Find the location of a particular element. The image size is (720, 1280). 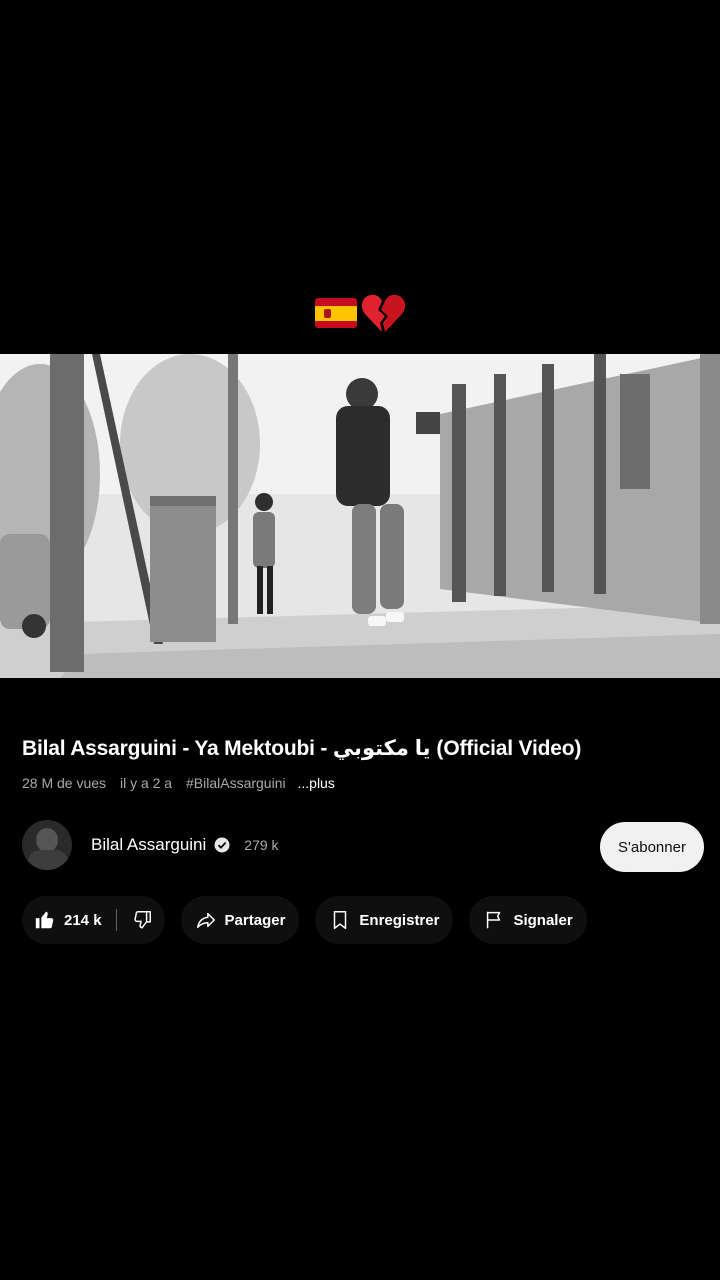

thumbs-down-icon is located at coordinates (142, 920).